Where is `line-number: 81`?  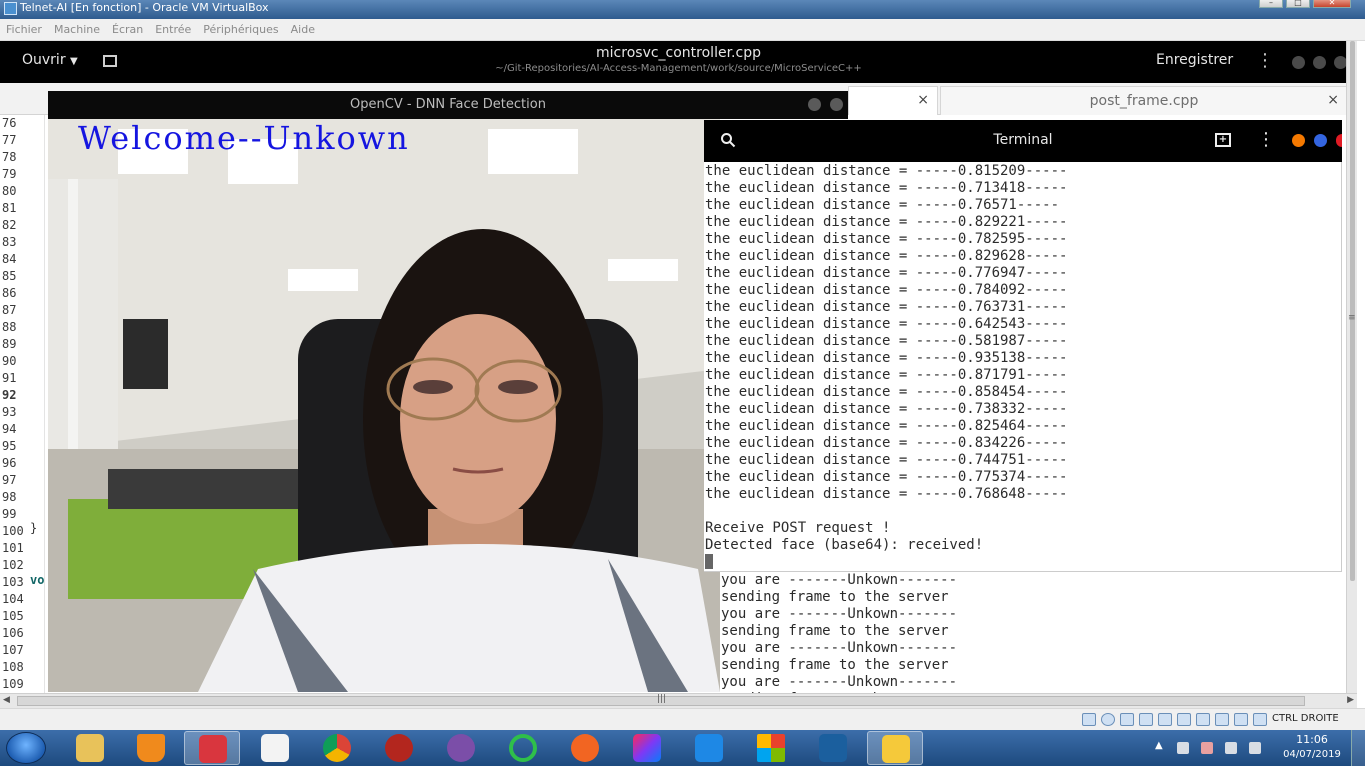 line-number: 81 is located at coordinates (9, 208).